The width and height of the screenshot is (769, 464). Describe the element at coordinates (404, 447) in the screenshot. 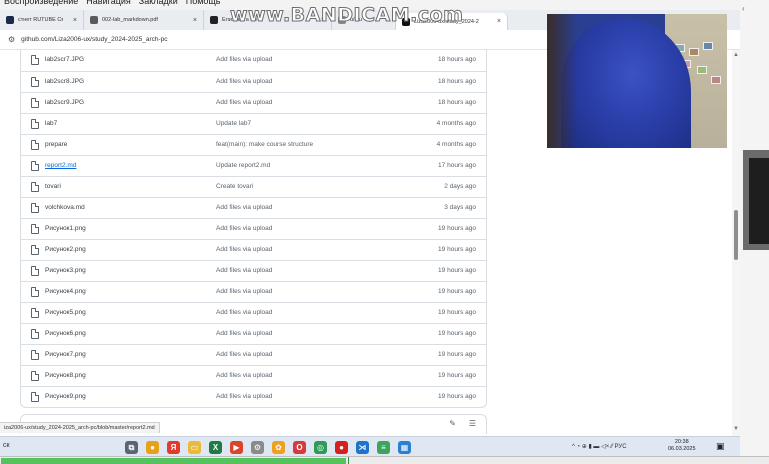

I see `photos-icon: ▦` at that location.